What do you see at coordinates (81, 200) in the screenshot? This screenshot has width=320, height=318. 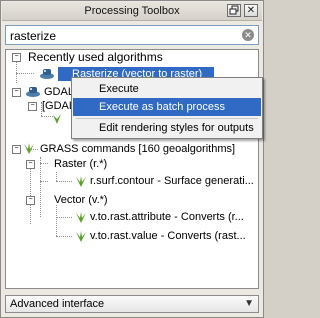 I see `tree-group-vector: Vector (v.*)` at bounding box center [81, 200].